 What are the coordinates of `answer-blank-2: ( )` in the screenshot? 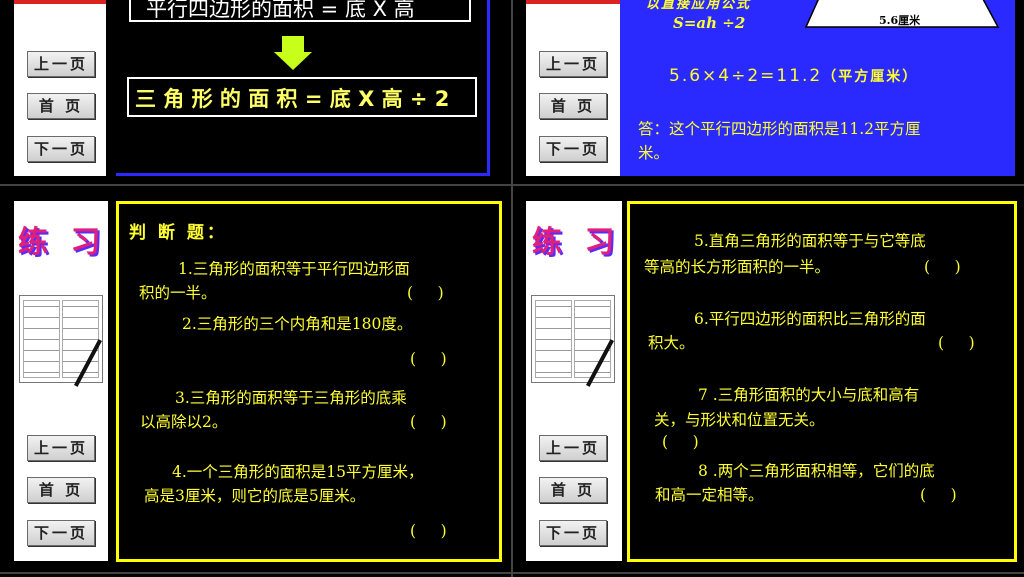 It's located at (428, 359).